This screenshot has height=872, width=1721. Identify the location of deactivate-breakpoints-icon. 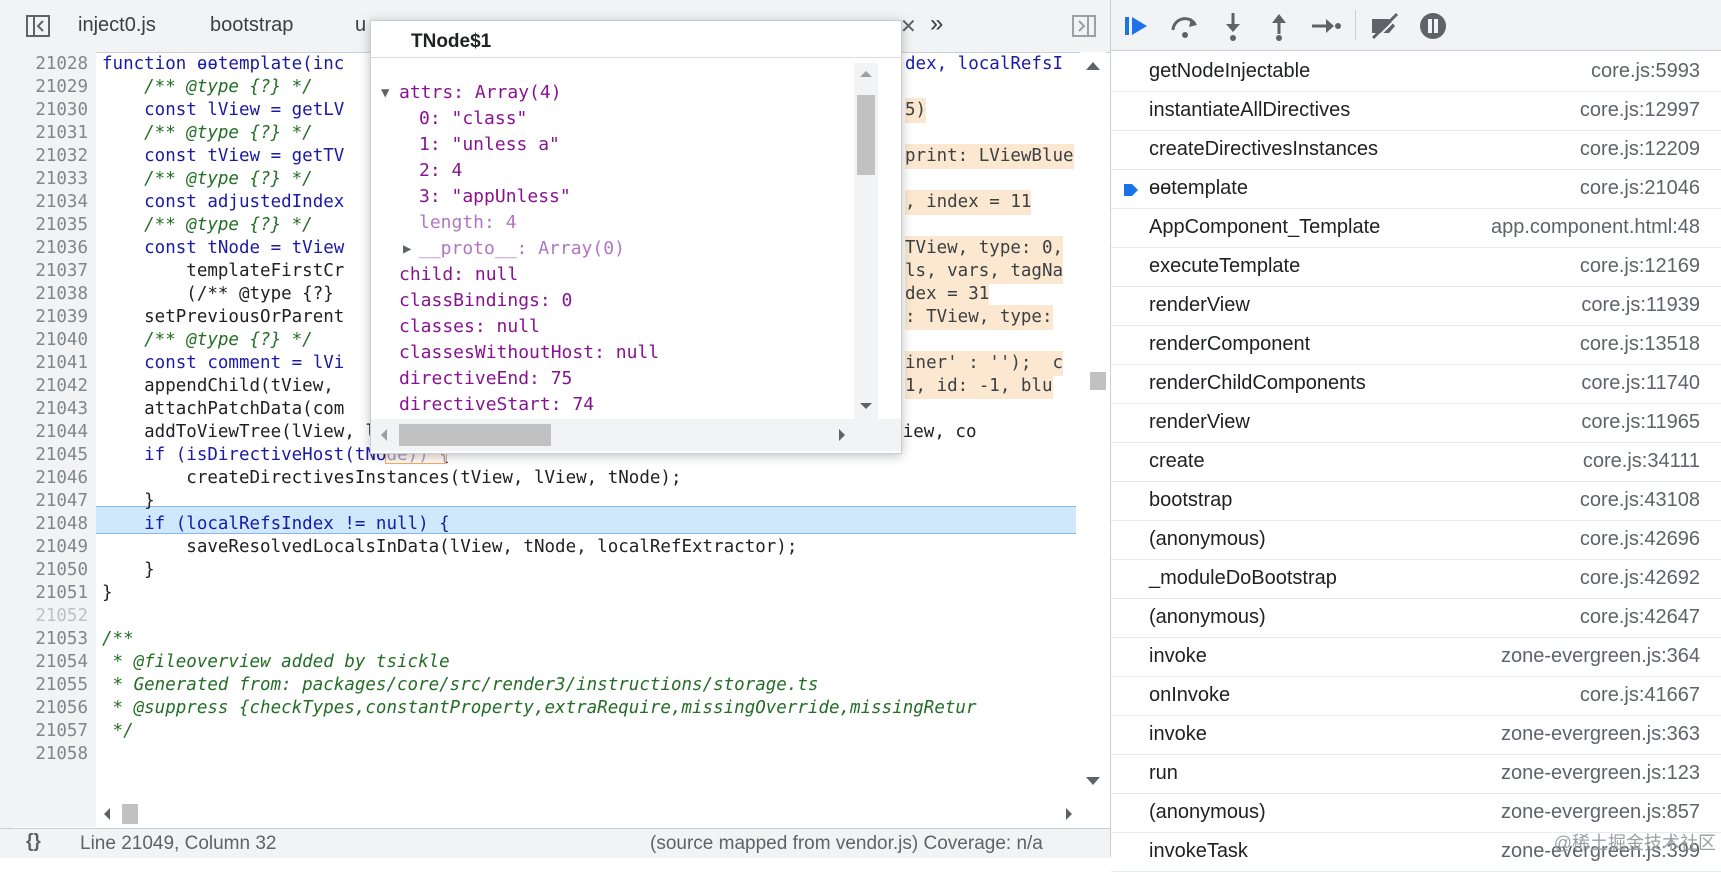
(1385, 26).